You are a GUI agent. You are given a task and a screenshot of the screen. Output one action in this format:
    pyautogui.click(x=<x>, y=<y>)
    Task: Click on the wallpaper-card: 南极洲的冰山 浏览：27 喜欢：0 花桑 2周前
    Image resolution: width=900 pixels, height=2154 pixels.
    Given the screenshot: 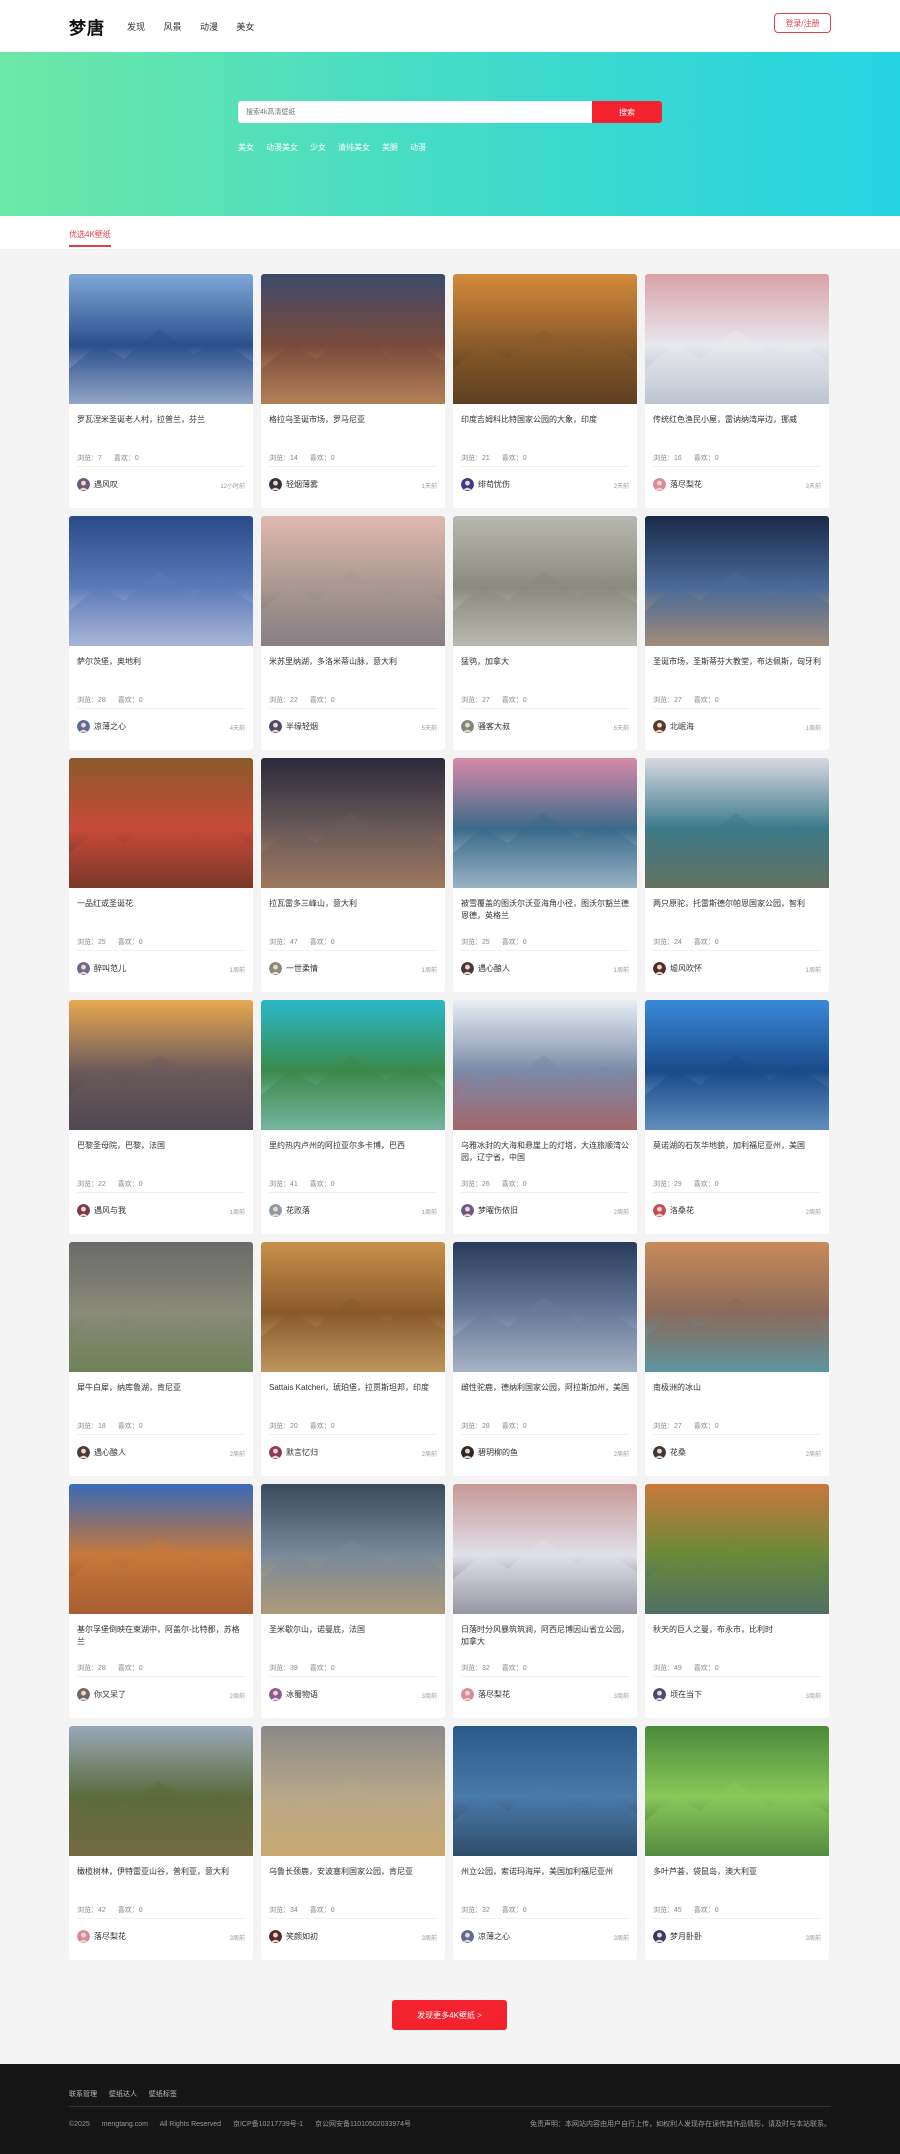 What is the action you would take?
    pyautogui.click(x=737, y=1359)
    